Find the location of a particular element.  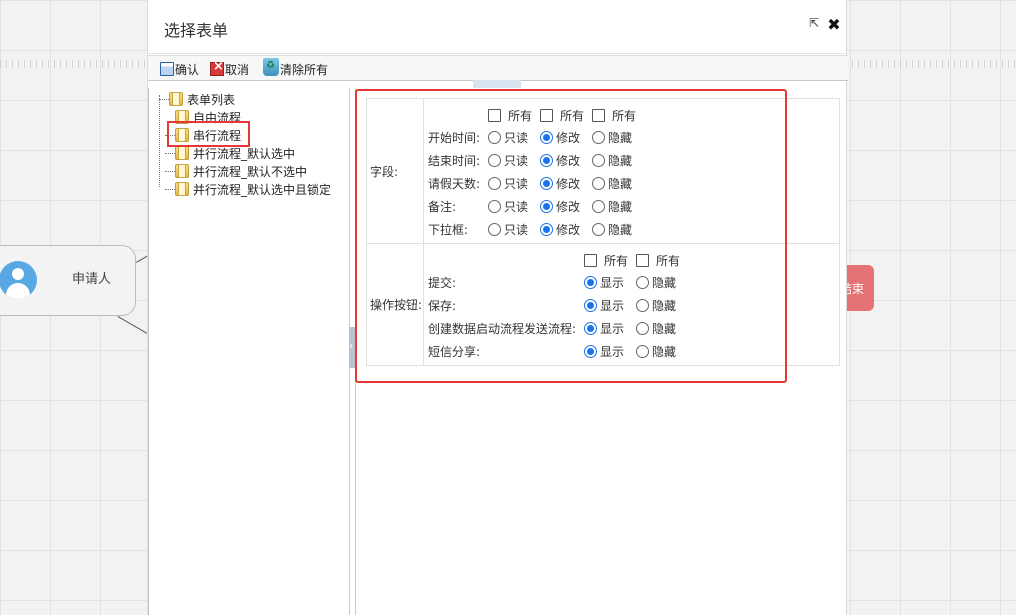

field-row: 开始时间: 只读 修改 隐藏 is located at coordinates (530, 138).